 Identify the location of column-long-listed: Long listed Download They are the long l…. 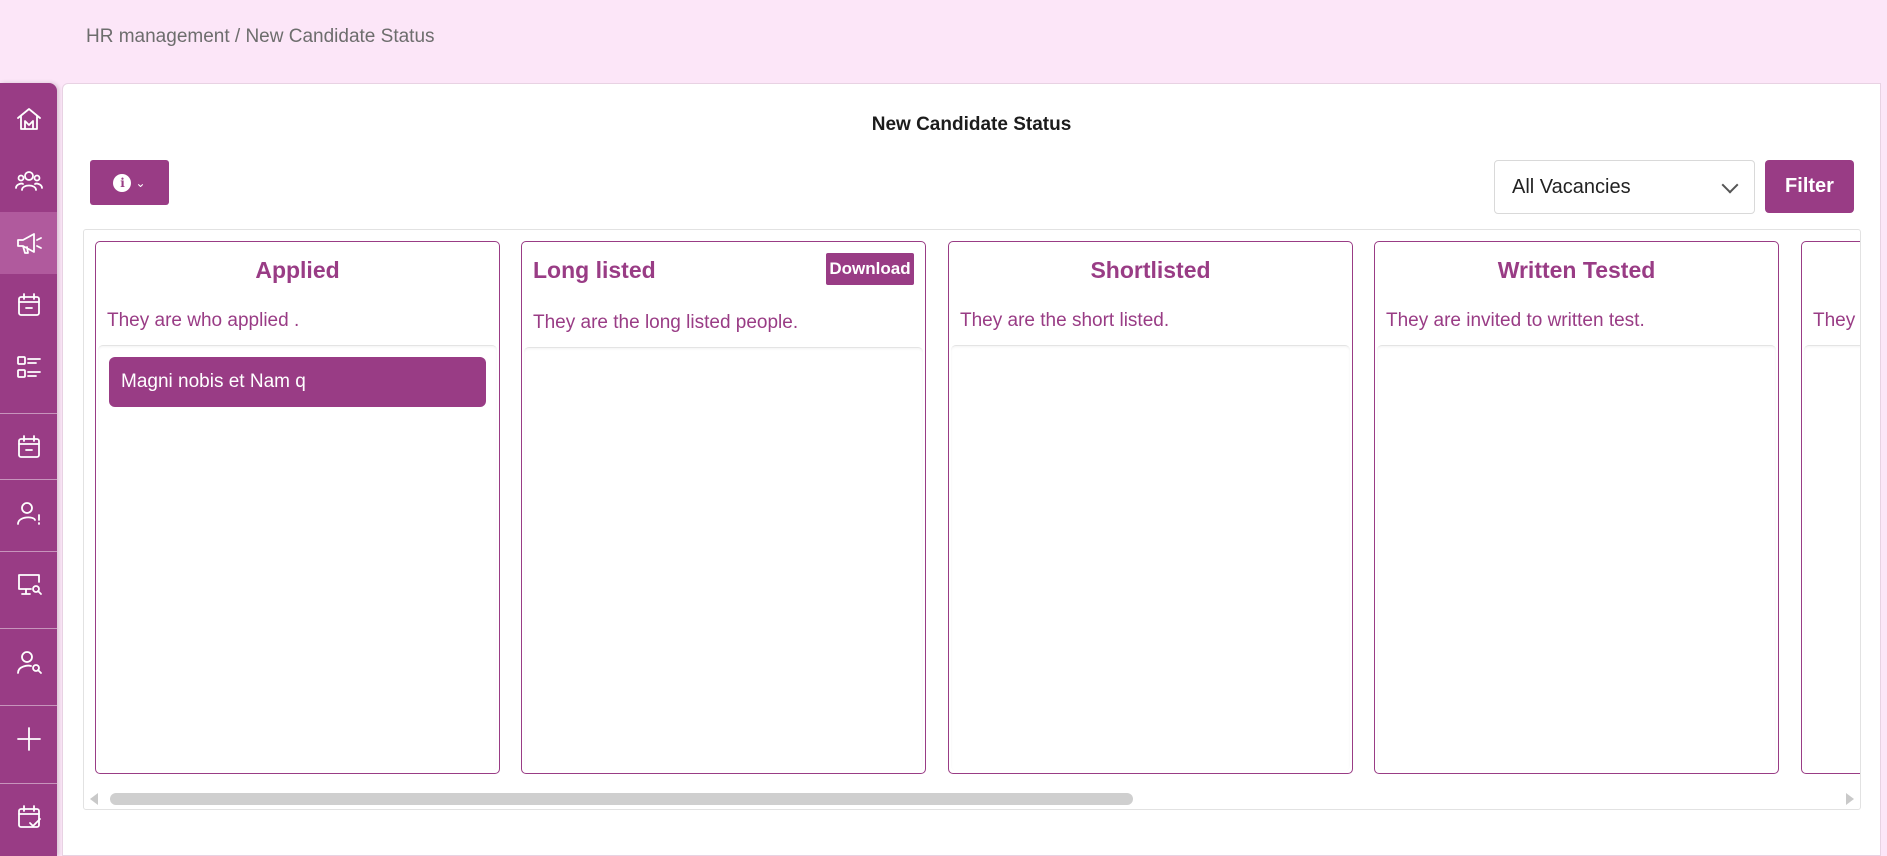
(723, 507).